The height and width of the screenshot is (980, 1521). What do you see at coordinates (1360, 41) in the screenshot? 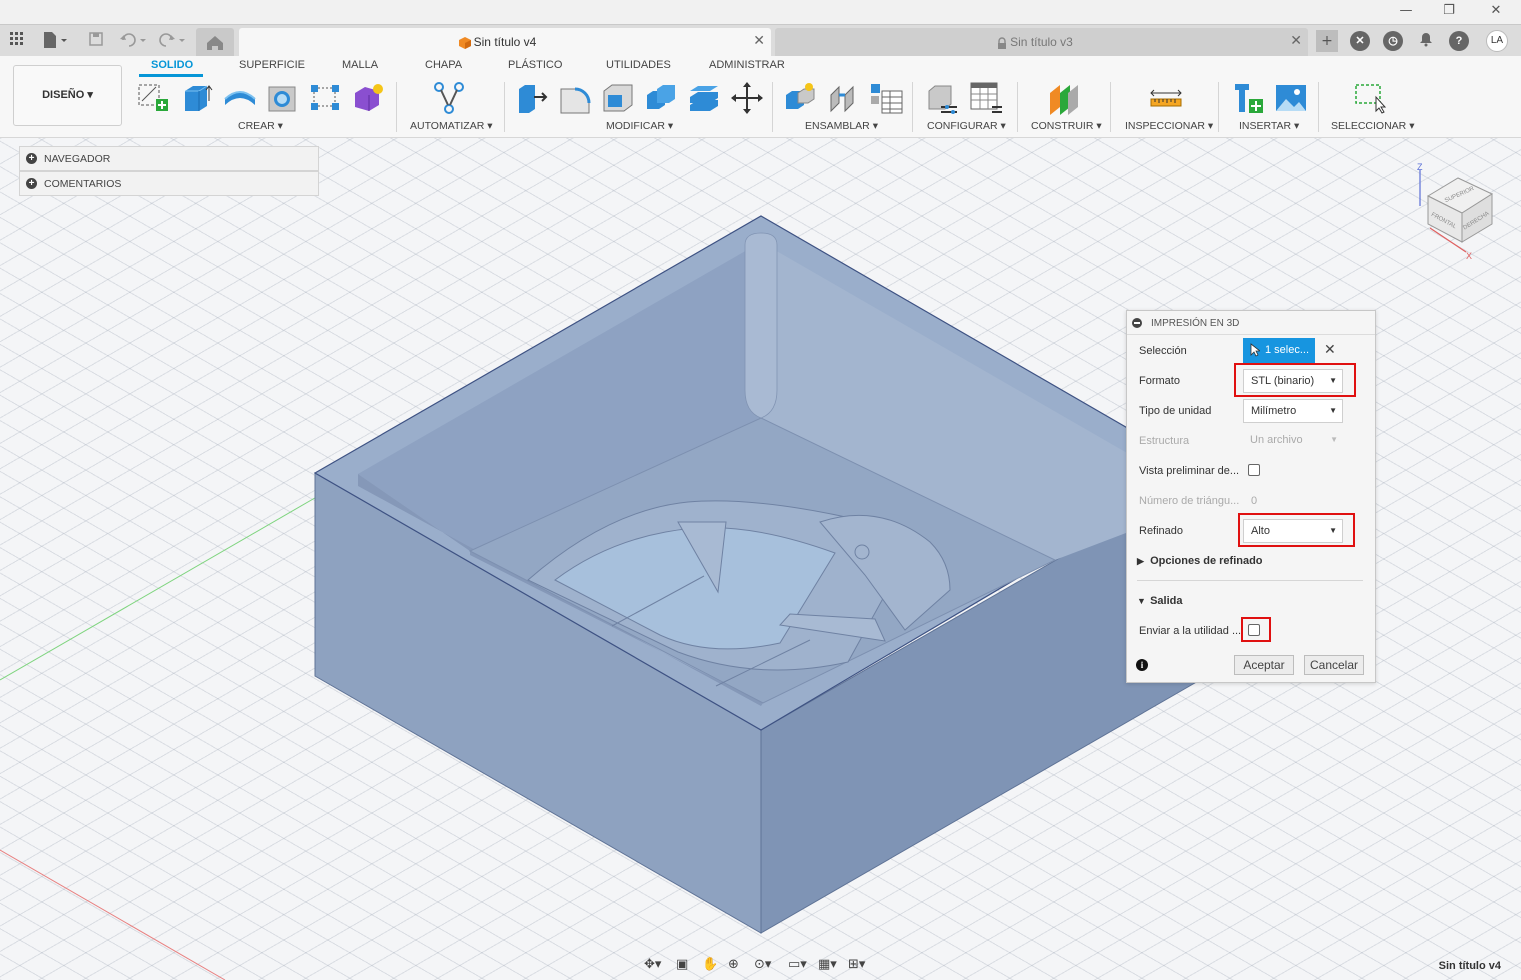
I see `extensions-icon: ✕` at bounding box center [1360, 41].